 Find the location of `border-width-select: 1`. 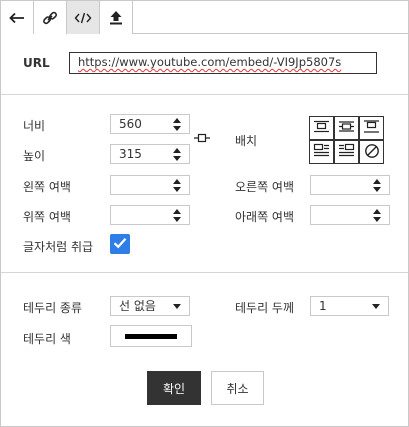

border-width-select: 1 is located at coordinates (349, 306).